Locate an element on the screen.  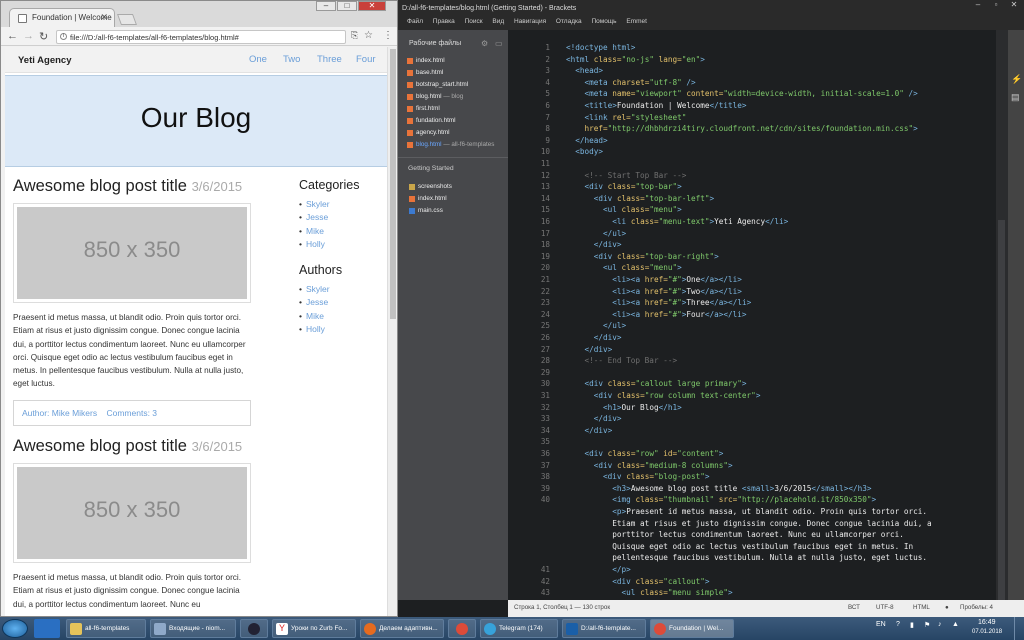
page-scrollbar is located at coordinates (392, 331).